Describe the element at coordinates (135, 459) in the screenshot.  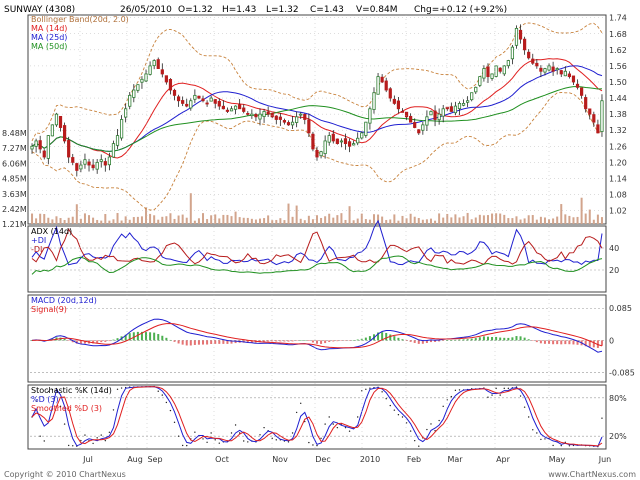
I see `x-tick-label: Aug` at that location.